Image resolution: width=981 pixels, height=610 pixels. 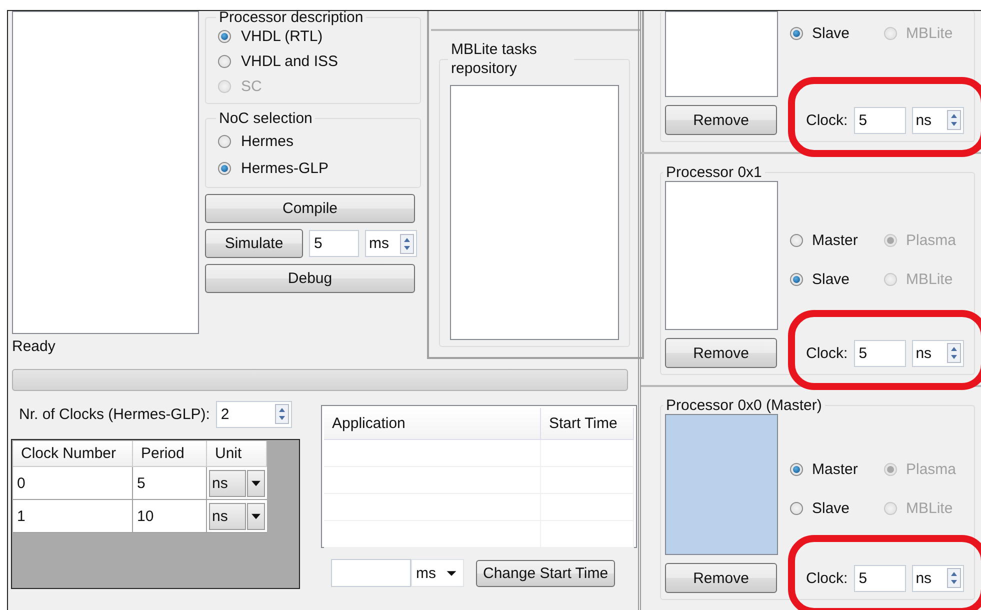 What do you see at coordinates (170, 516) in the screenshot?
I see `table-cell: 10` at bounding box center [170, 516].